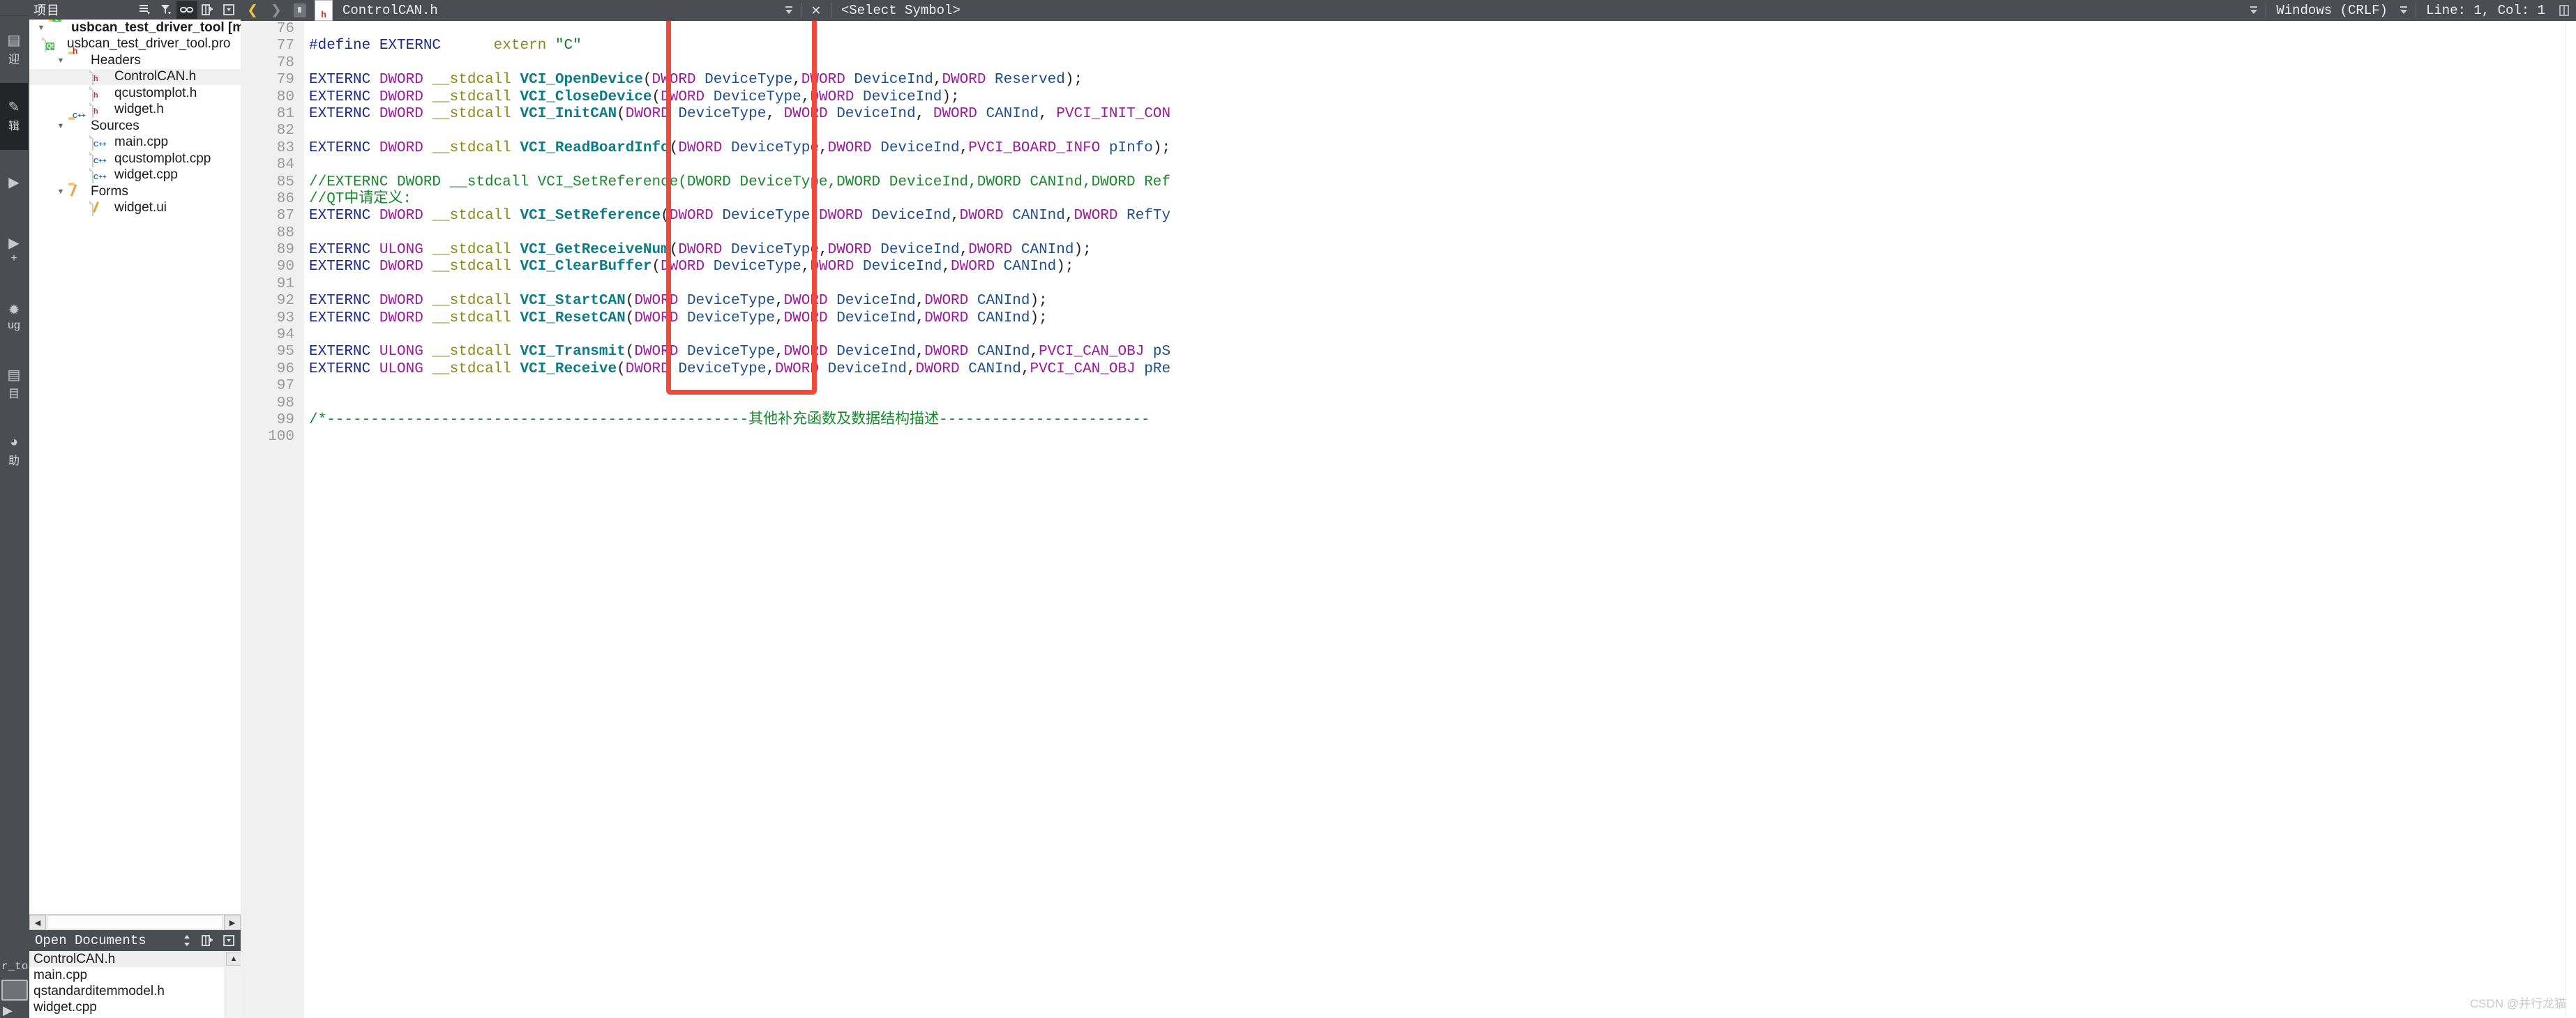 This screenshot has width=2576, height=1018. I want to click on mode-item-design: ▶, so click(14, 183).